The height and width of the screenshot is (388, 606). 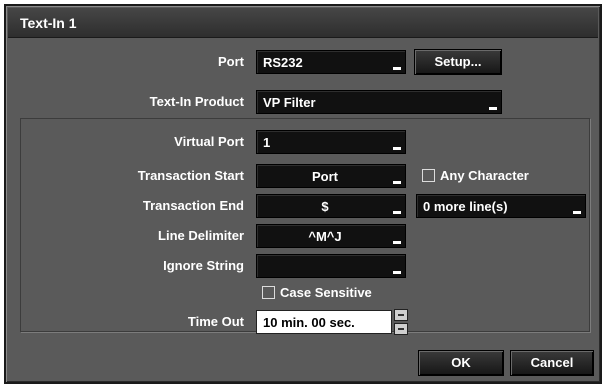 I want to click on time-out-spinner, so click(x=401, y=322).